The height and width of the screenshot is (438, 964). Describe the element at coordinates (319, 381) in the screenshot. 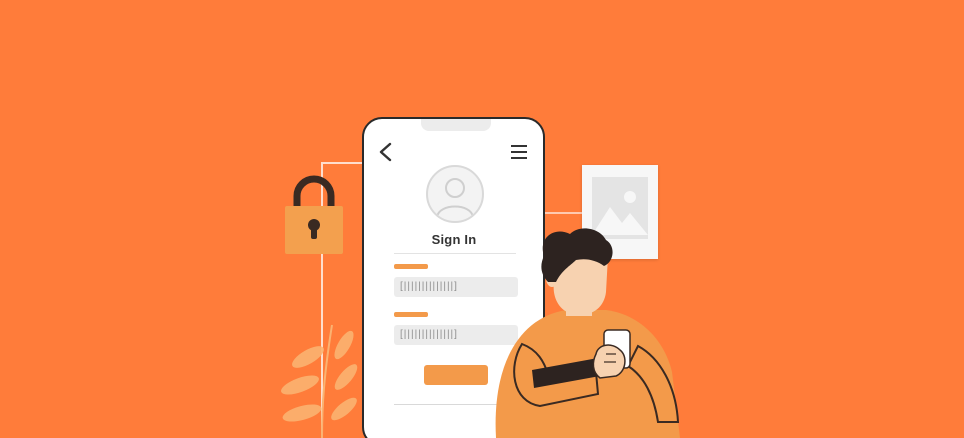

I see `leaves-decoration` at that location.